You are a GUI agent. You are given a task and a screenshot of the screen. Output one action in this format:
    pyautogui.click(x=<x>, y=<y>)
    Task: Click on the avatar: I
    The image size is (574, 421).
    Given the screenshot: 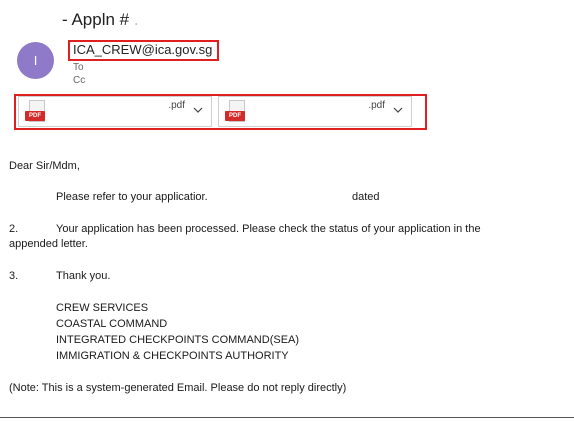 What is the action you would take?
    pyautogui.click(x=35, y=60)
    